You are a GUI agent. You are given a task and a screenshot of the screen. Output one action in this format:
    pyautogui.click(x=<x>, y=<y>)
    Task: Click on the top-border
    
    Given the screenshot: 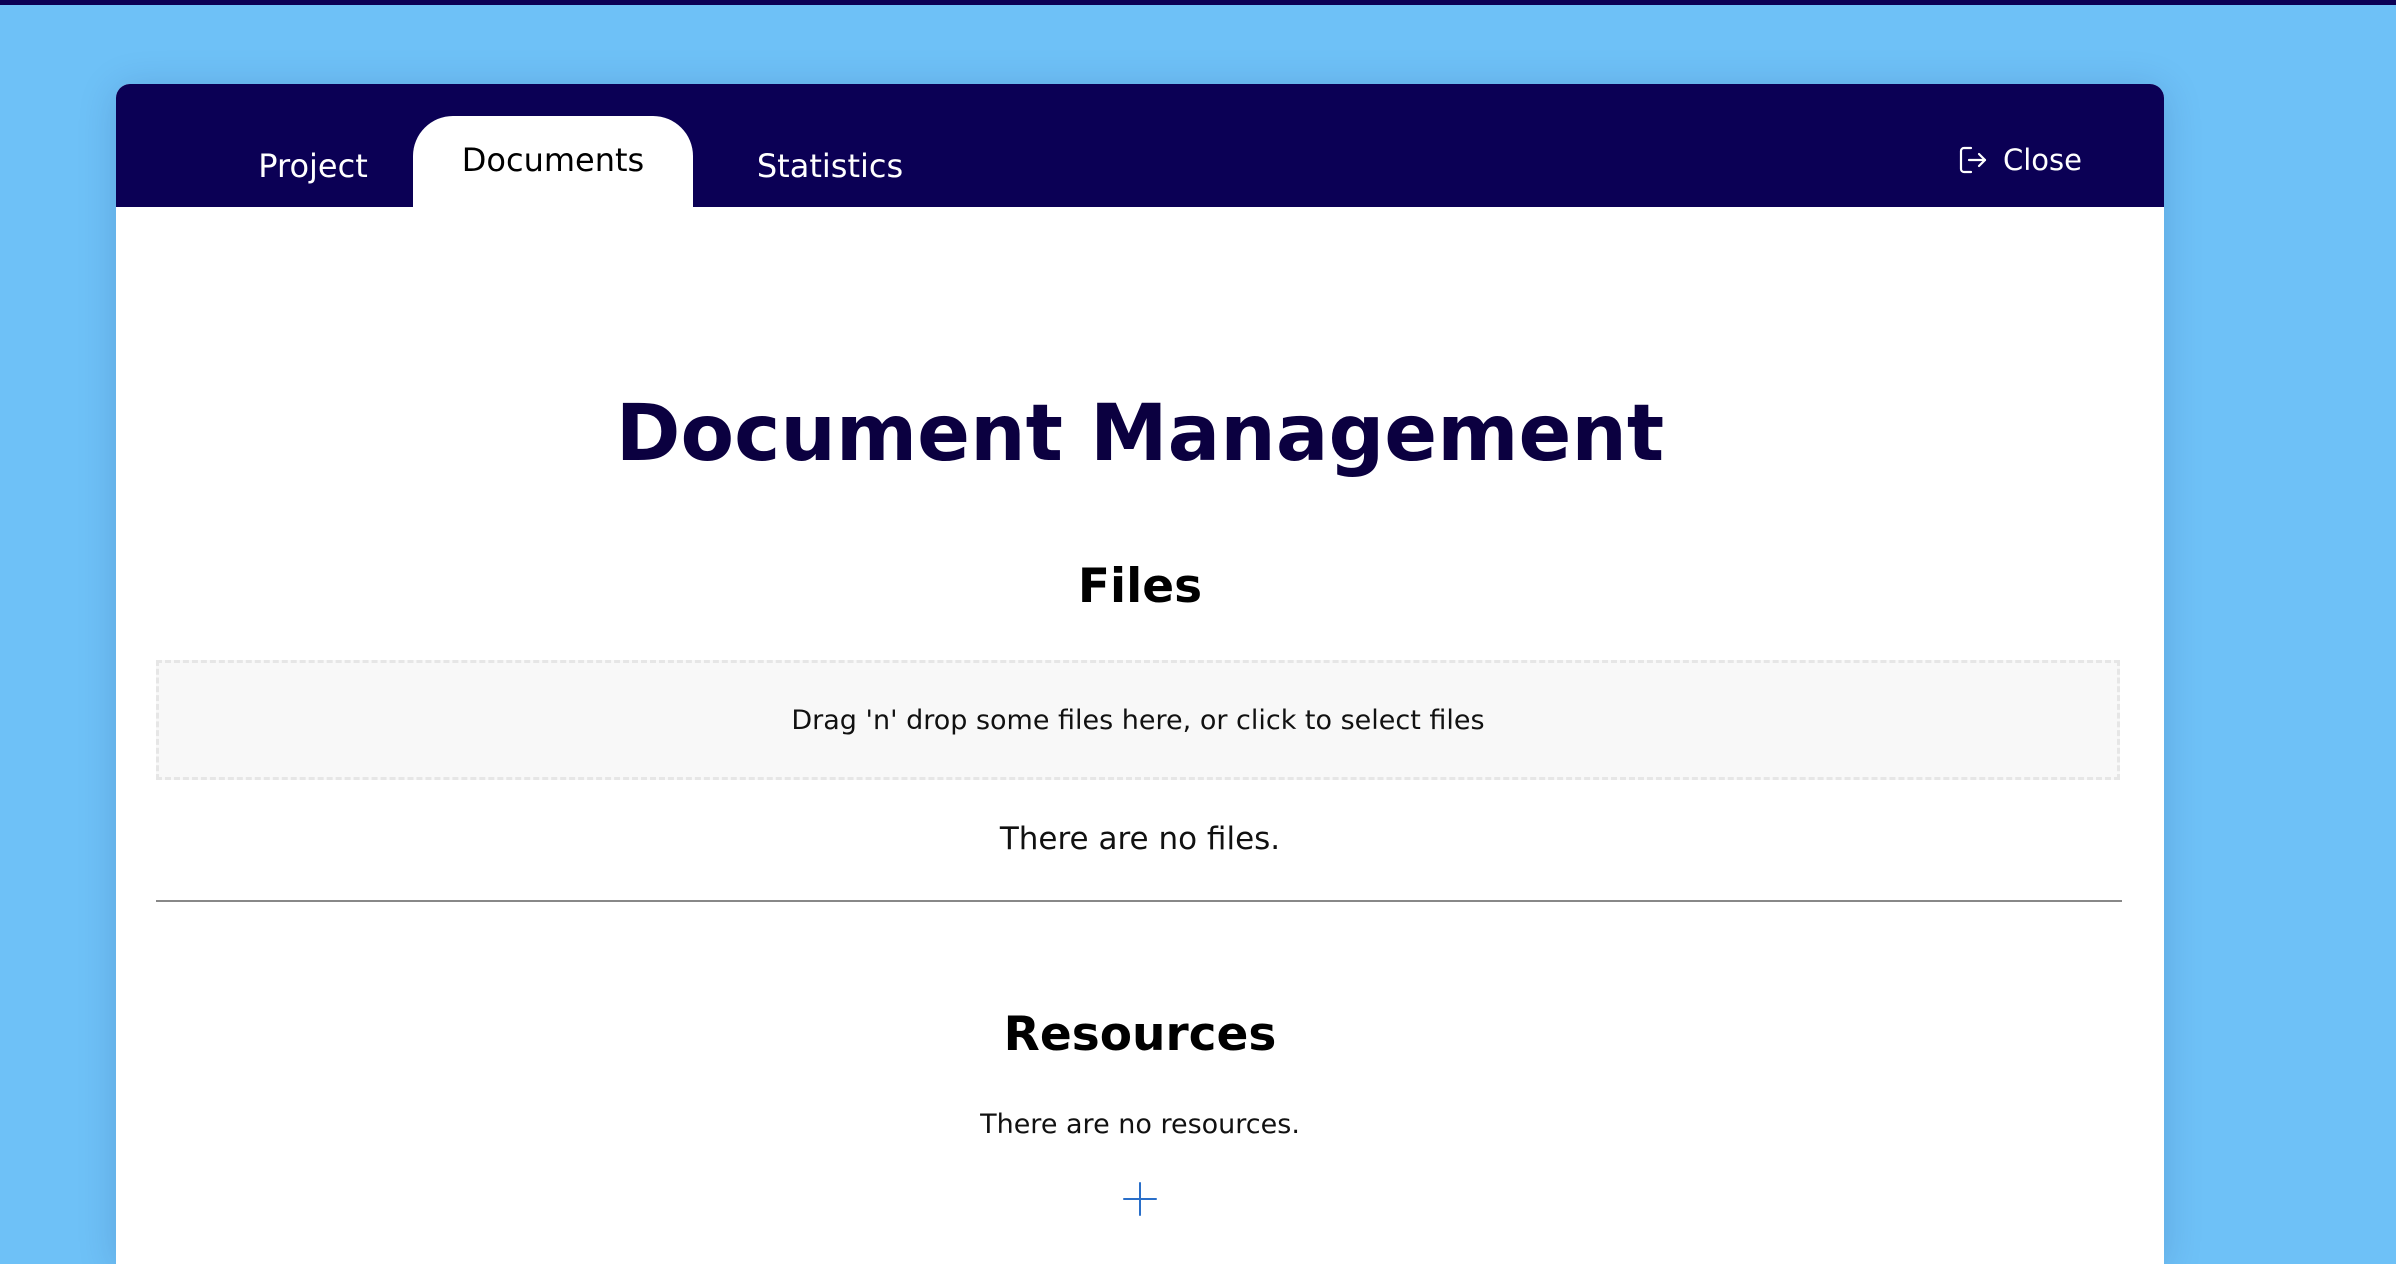 What is the action you would take?
    pyautogui.click(x=1198, y=2)
    